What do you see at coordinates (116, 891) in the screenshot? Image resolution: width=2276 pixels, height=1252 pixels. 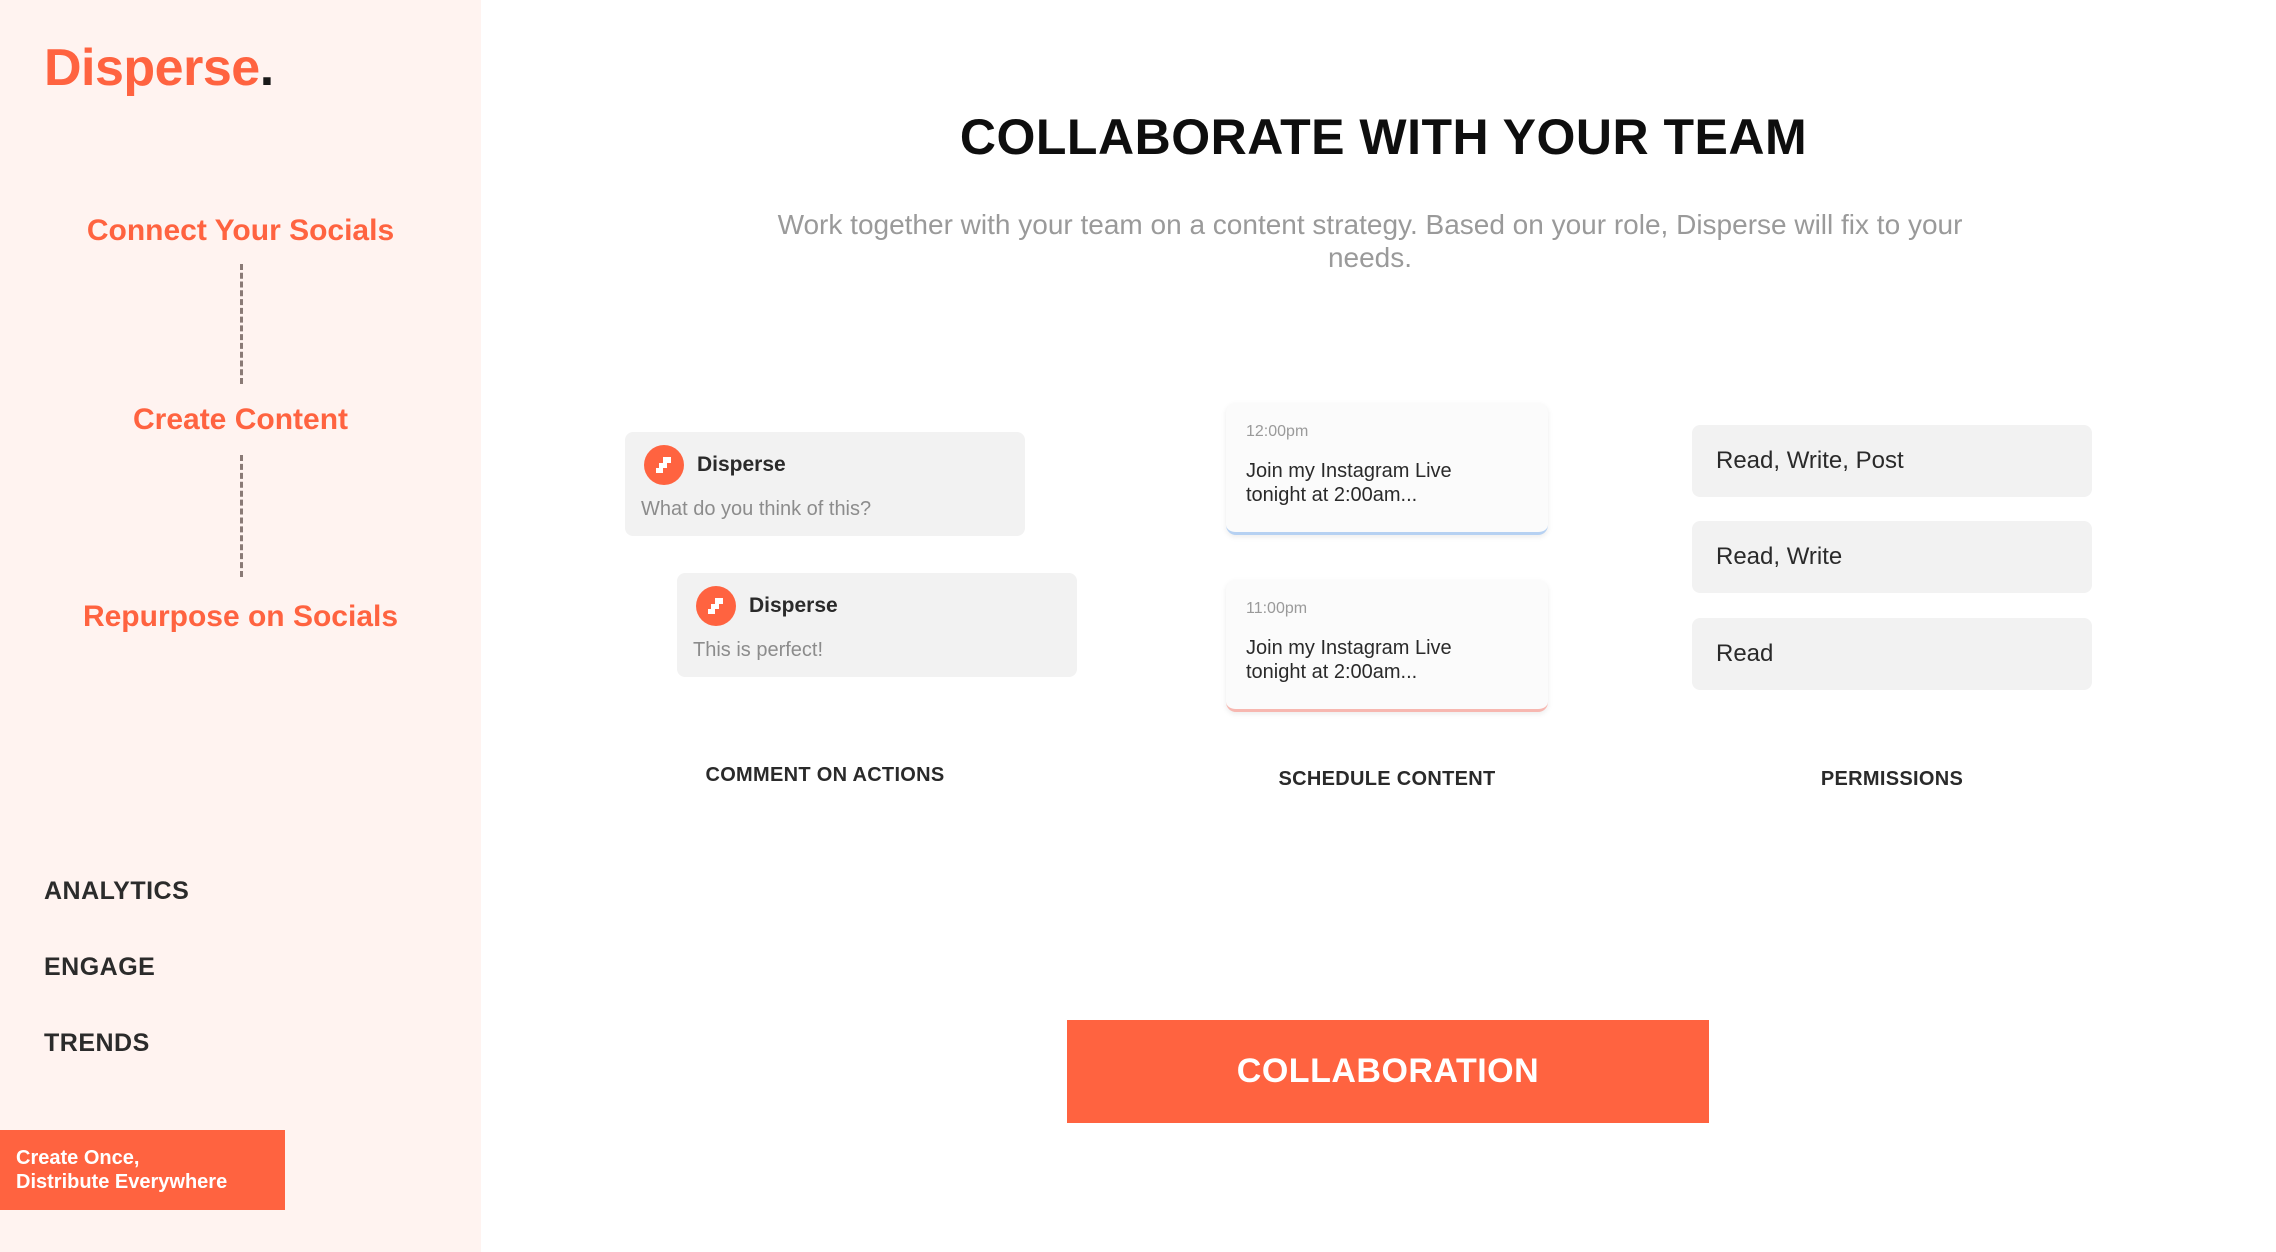 I see `nav-item-analytics: ANALYTICS` at bounding box center [116, 891].